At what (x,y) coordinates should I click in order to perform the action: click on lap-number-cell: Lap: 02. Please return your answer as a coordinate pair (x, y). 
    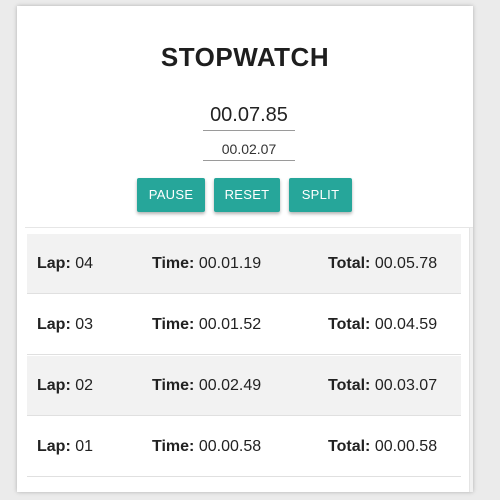
    Looking at the image, I should click on (65, 386).